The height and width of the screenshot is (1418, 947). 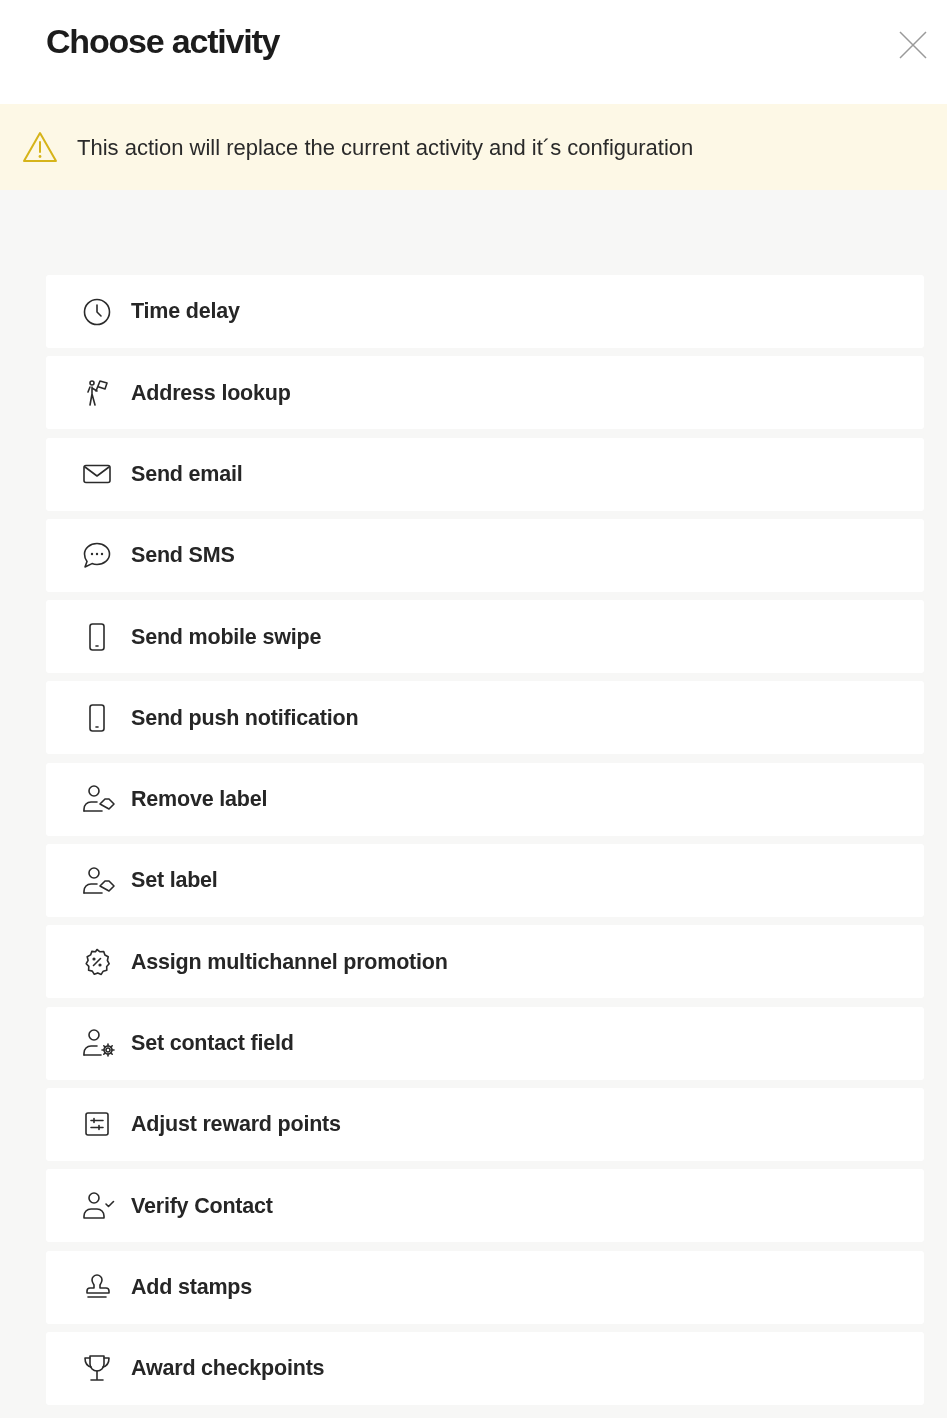 I want to click on percent-badge-icon, so click(x=97, y=961).